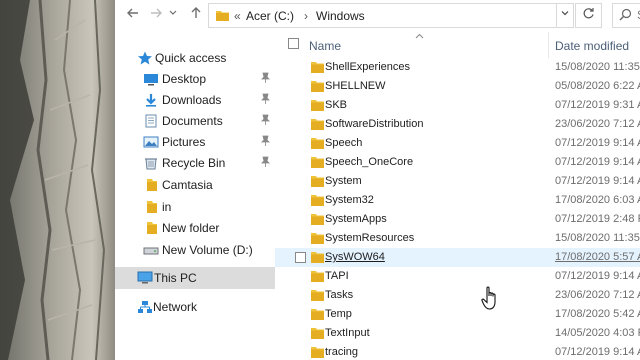 The height and width of the screenshot is (360, 640). I want to click on date-modified: 17/08/2020 5:42 A, so click(597, 314).